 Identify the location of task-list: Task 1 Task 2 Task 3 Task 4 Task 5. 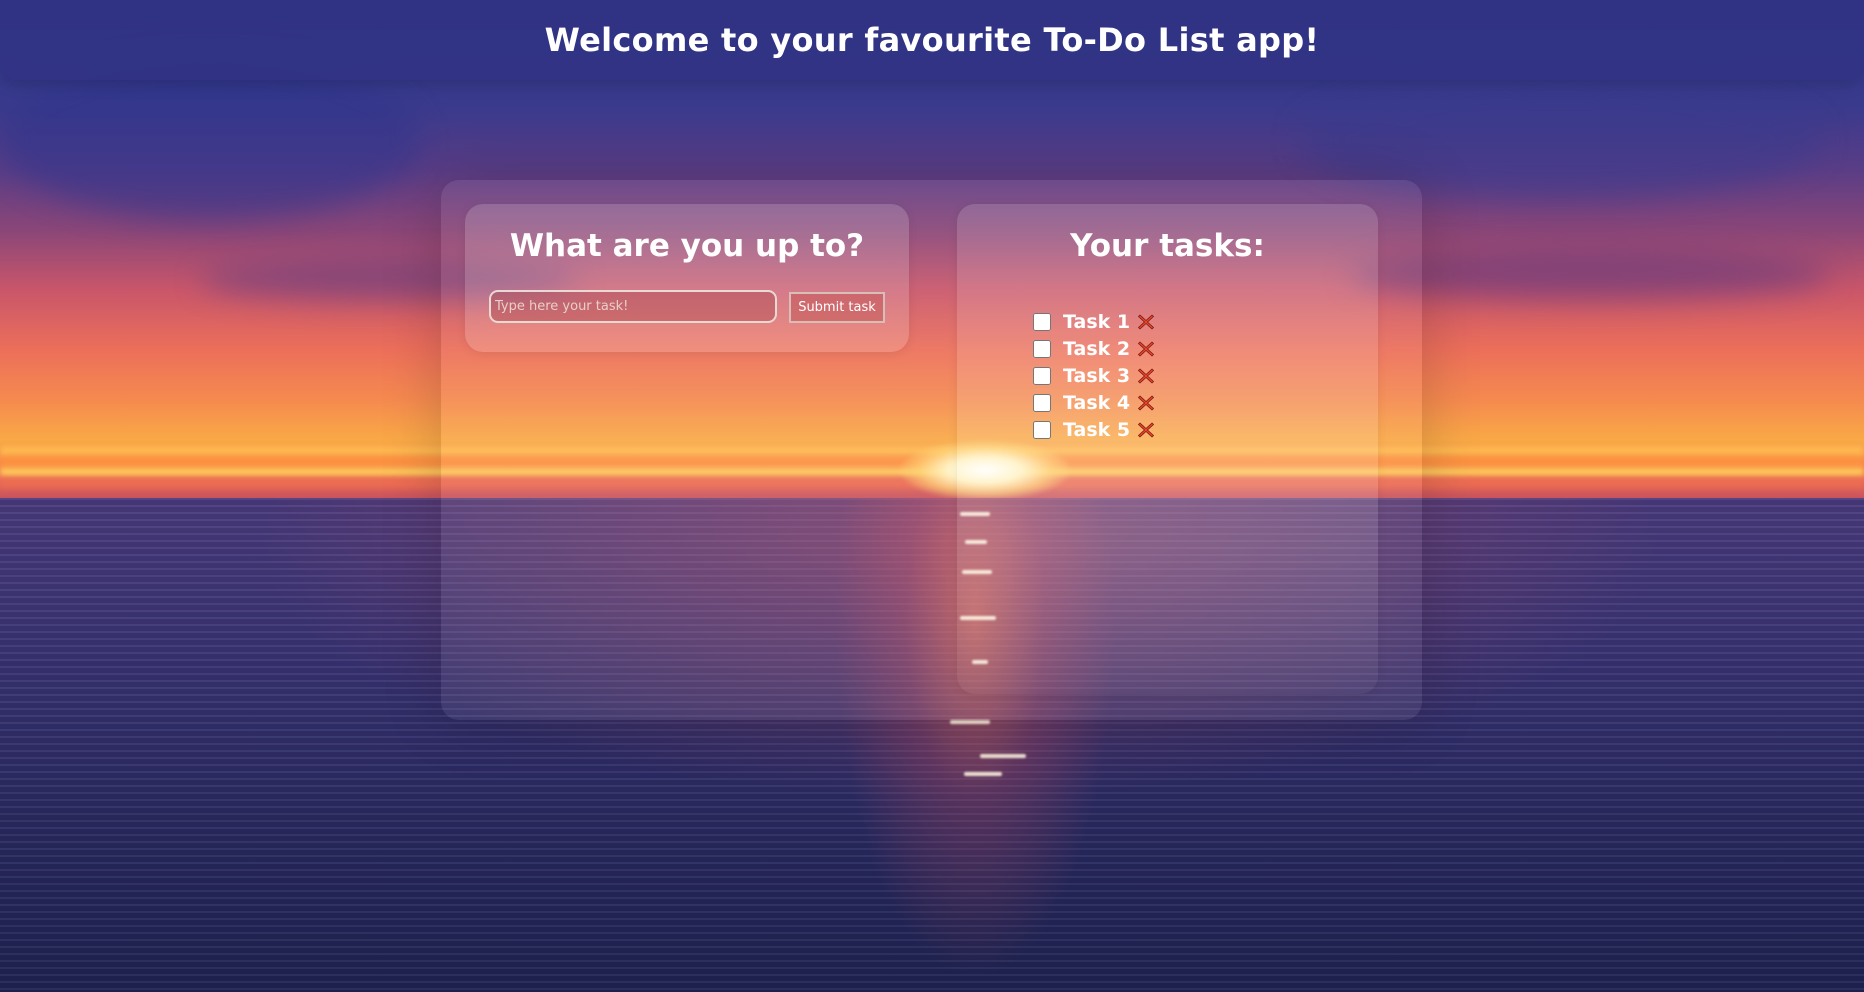
(1092, 375).